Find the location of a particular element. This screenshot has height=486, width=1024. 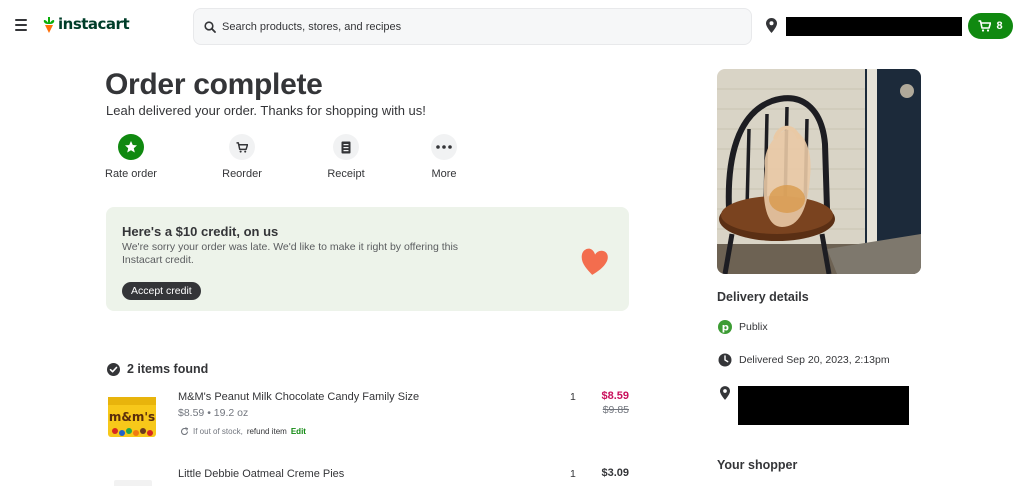

clock-icon is located at coordinates (725, 360).